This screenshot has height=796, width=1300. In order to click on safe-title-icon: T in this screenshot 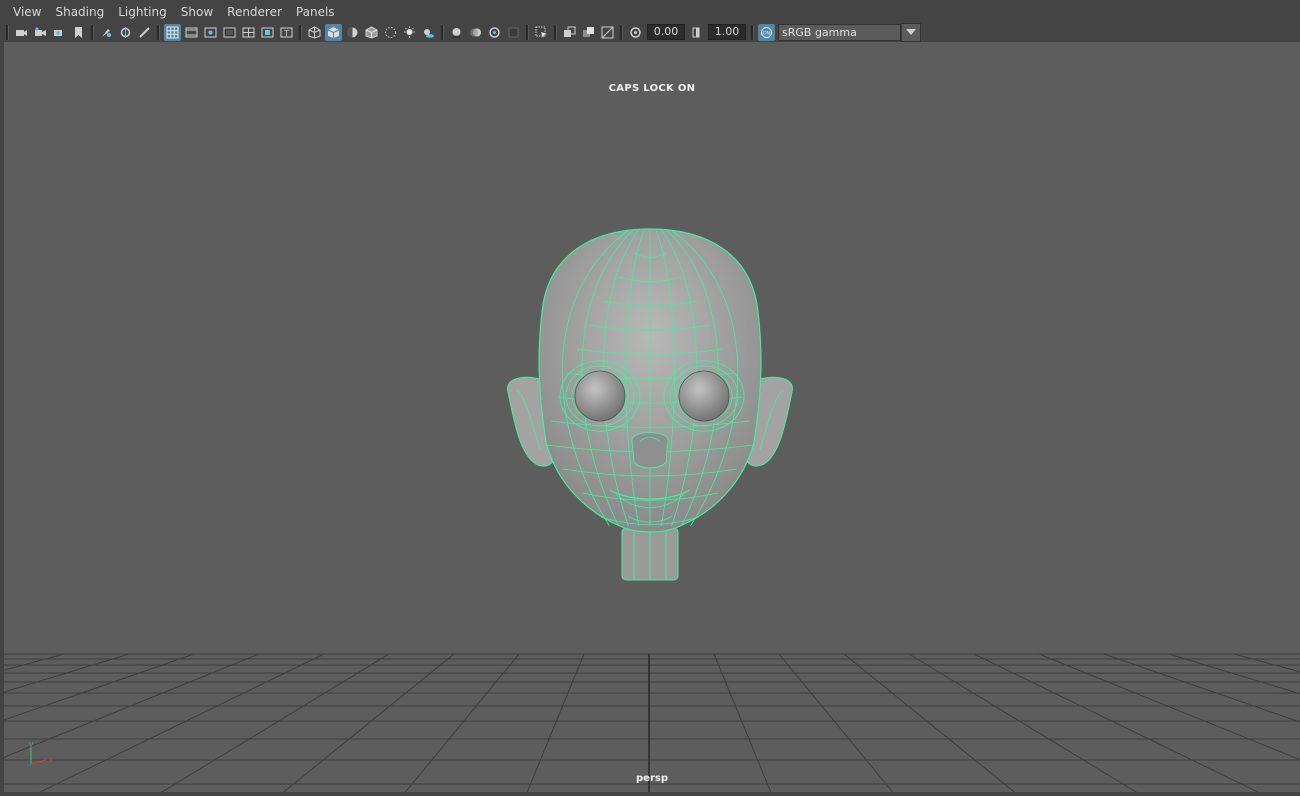, I will do `click(286, 32)`.